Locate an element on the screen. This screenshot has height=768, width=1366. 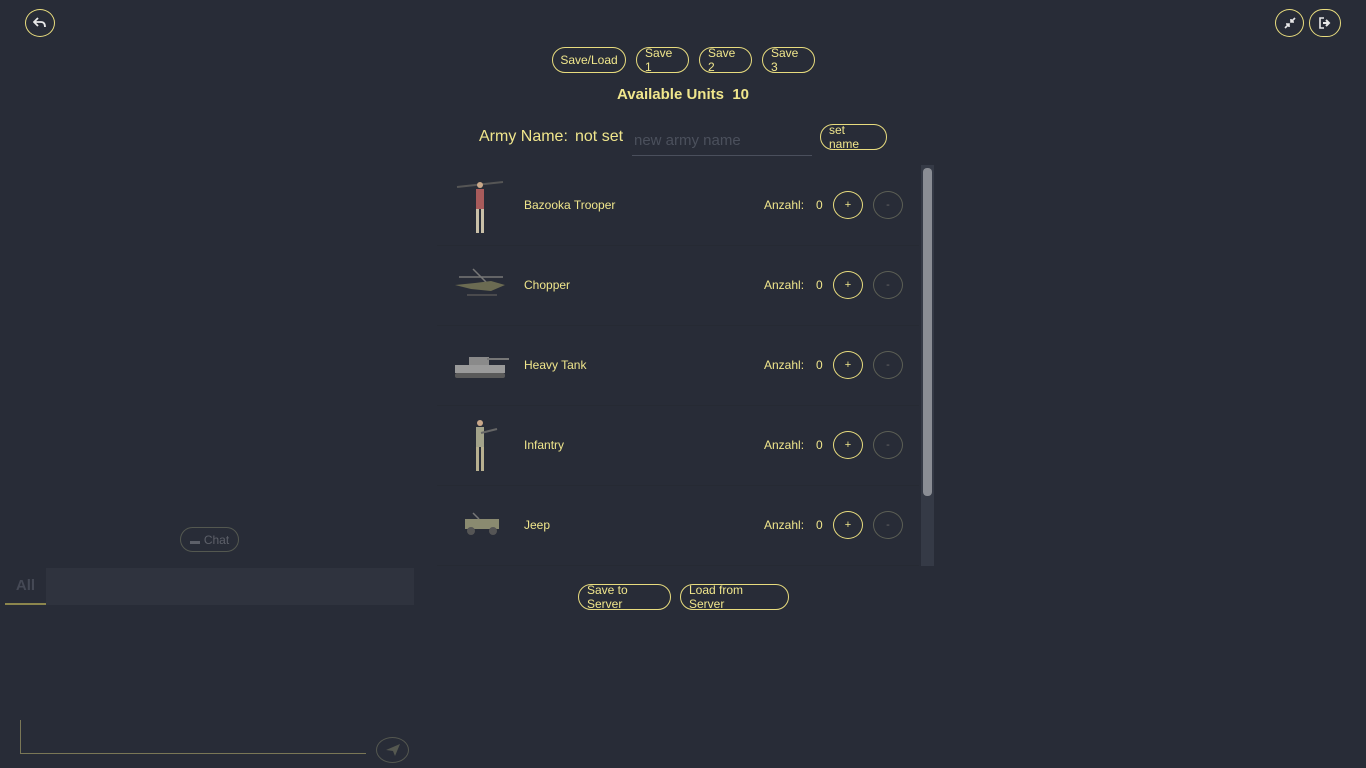
bazooka-trooper-image is located at coordinates (480, 207).